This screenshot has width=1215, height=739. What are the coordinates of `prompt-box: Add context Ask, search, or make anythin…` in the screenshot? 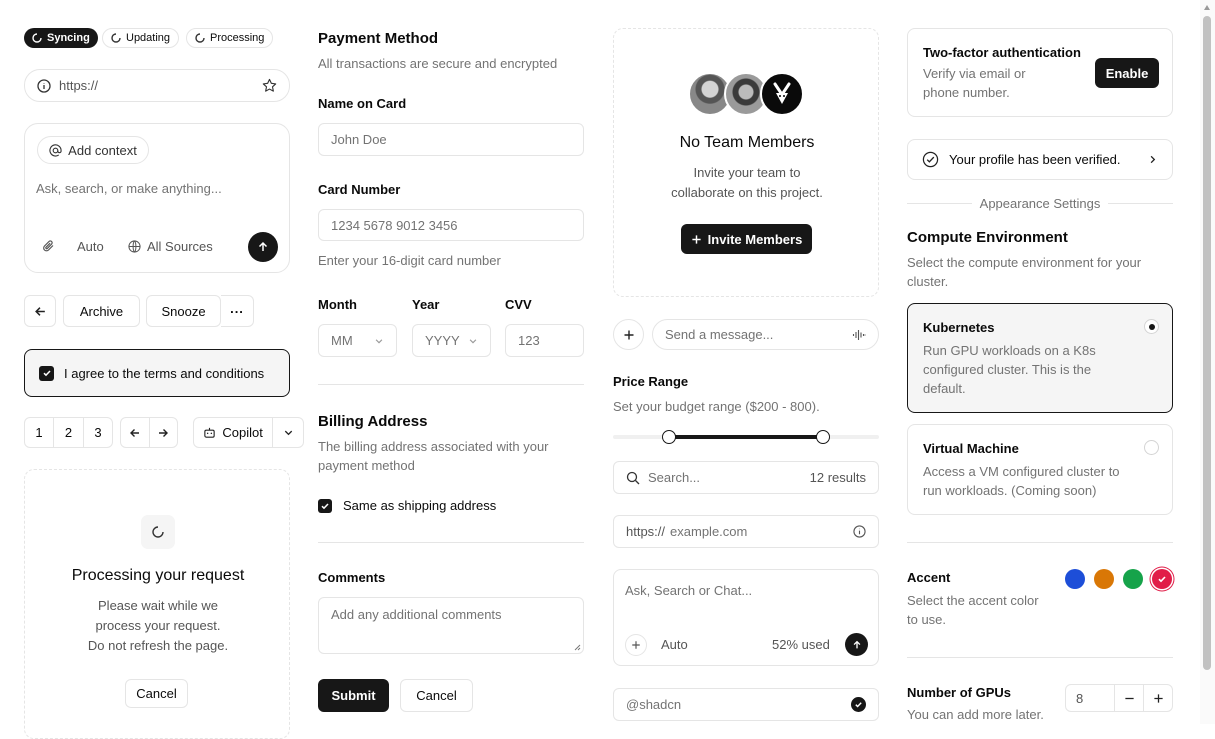 It's located at (157, 198).